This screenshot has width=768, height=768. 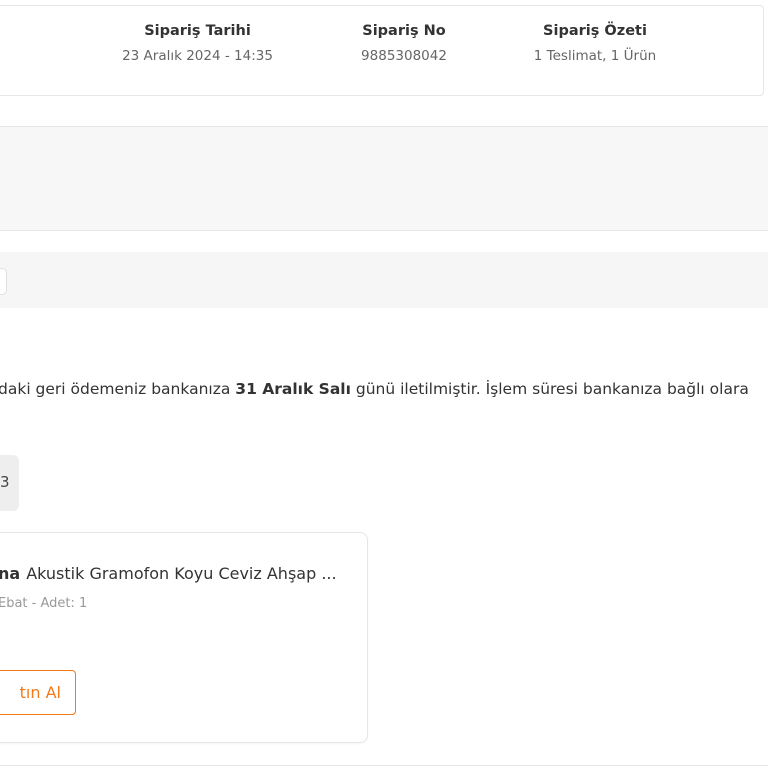 What do you see at coordinates (384, 178) in the screenshot?
I see `shipment-info-panel` at bounding box center [384, 178].